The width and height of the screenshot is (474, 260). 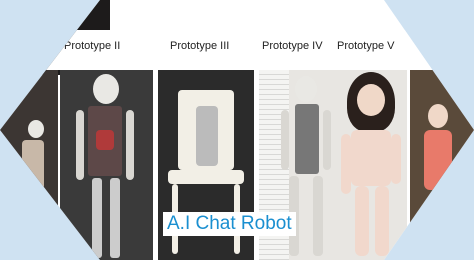 I want to click on robot-body, so click(x=33, y=165).